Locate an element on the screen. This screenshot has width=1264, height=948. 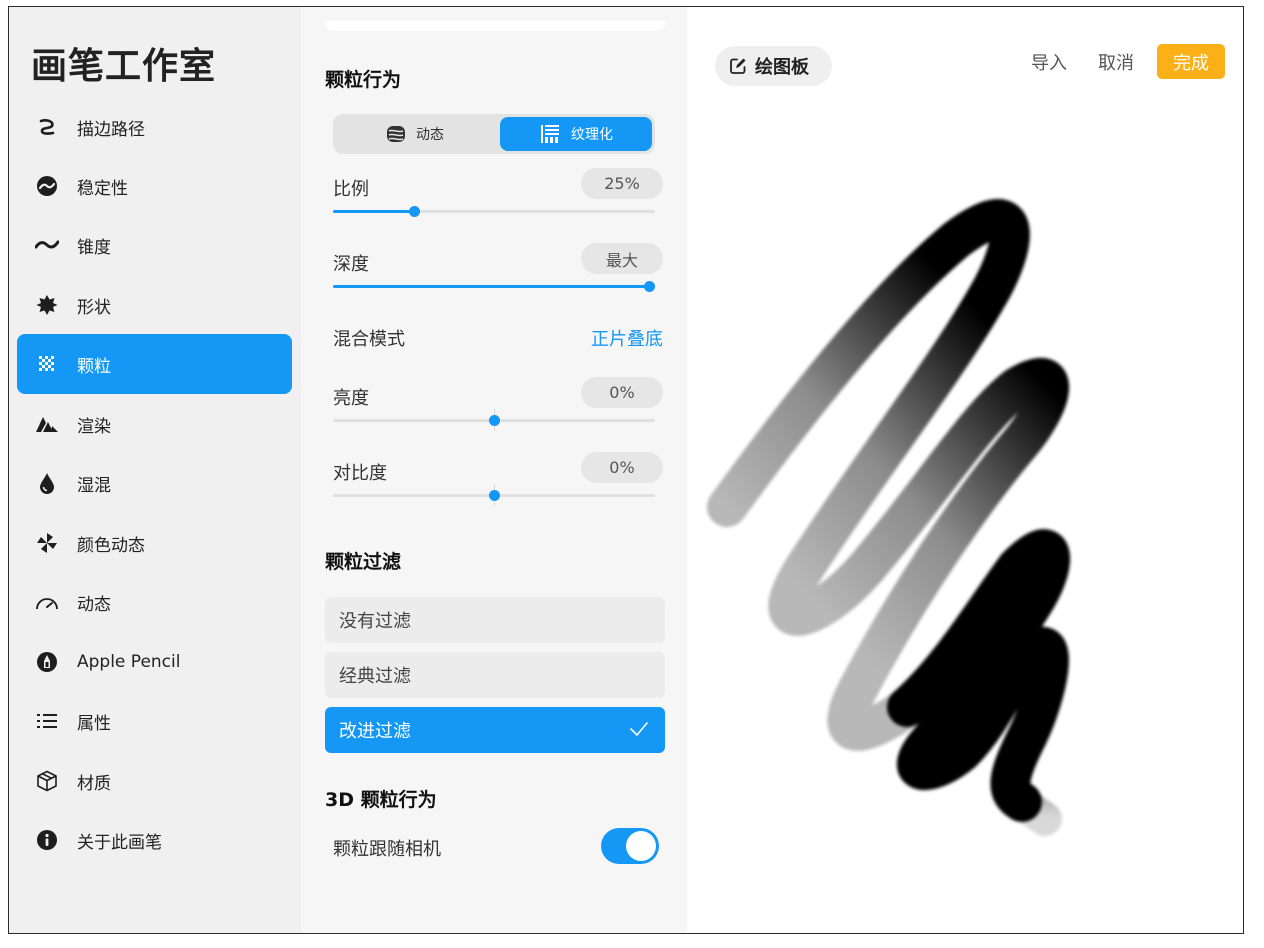
filter-option-label: 经典过滤 is located at coordinates (375, 676).